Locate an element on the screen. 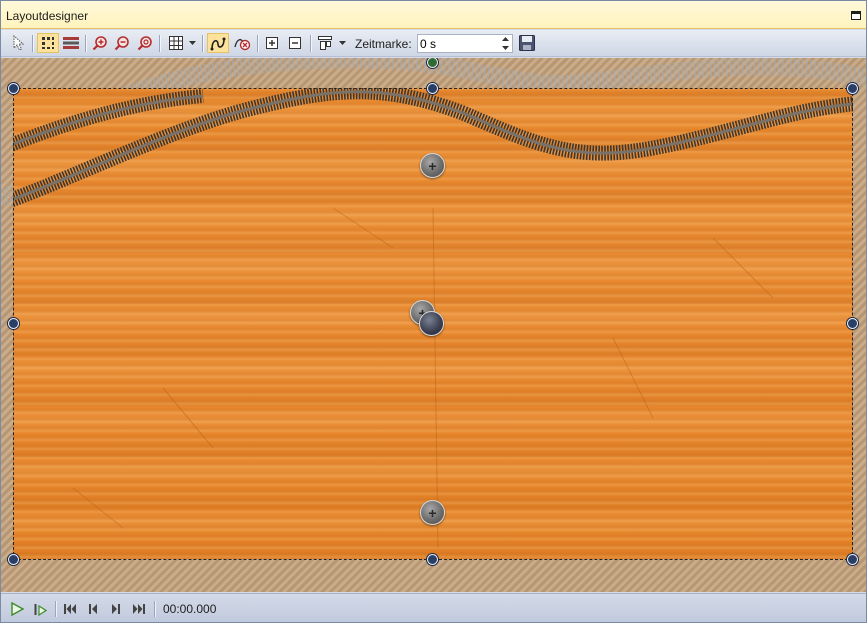  path-curve-icon is located at coordinates (218, 43).